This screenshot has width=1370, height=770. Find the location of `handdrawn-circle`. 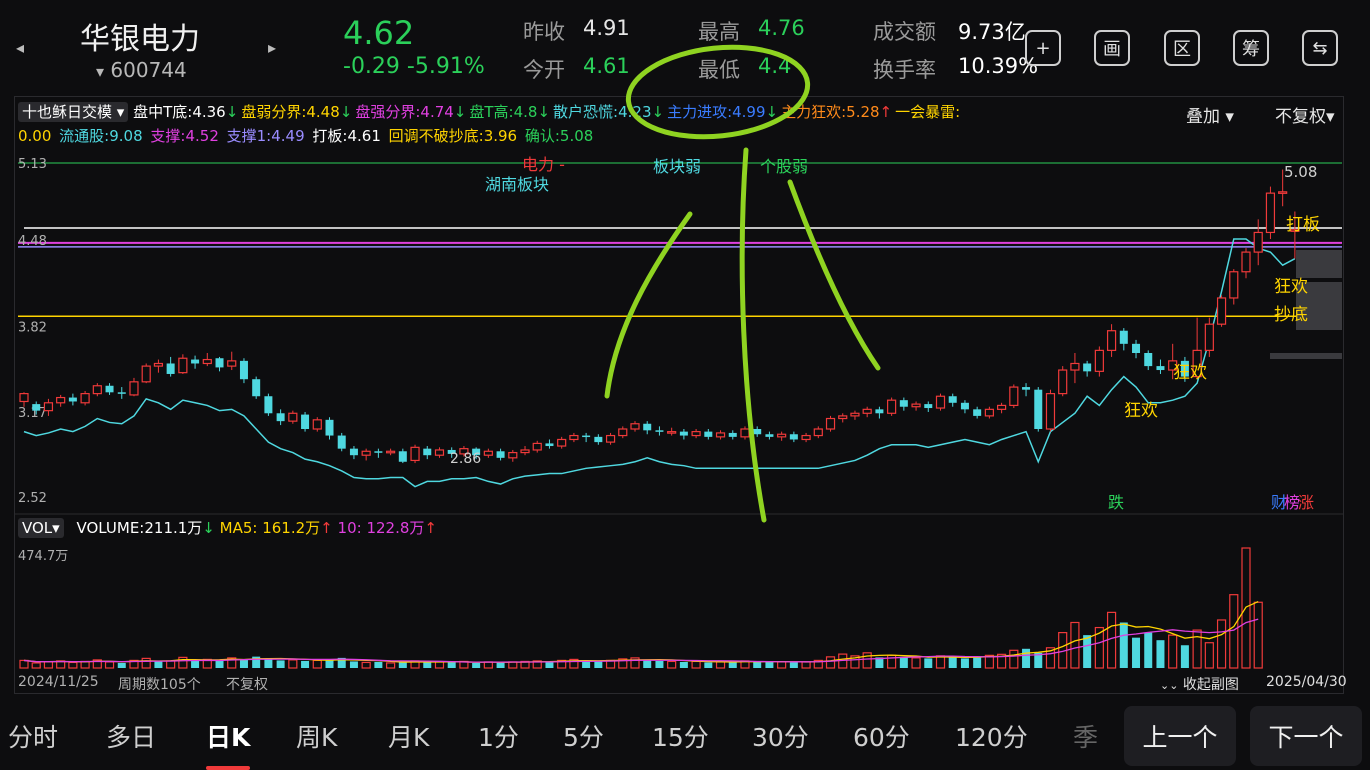

handdrawn-circle is located at coordinates (718, 92).